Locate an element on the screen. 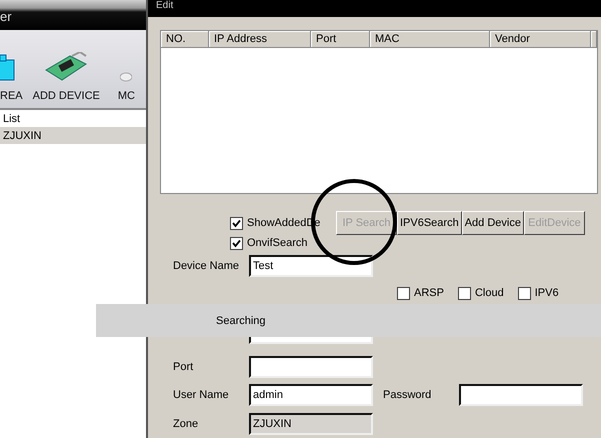  action-button: Add Device is located at coordinates (493, 223).